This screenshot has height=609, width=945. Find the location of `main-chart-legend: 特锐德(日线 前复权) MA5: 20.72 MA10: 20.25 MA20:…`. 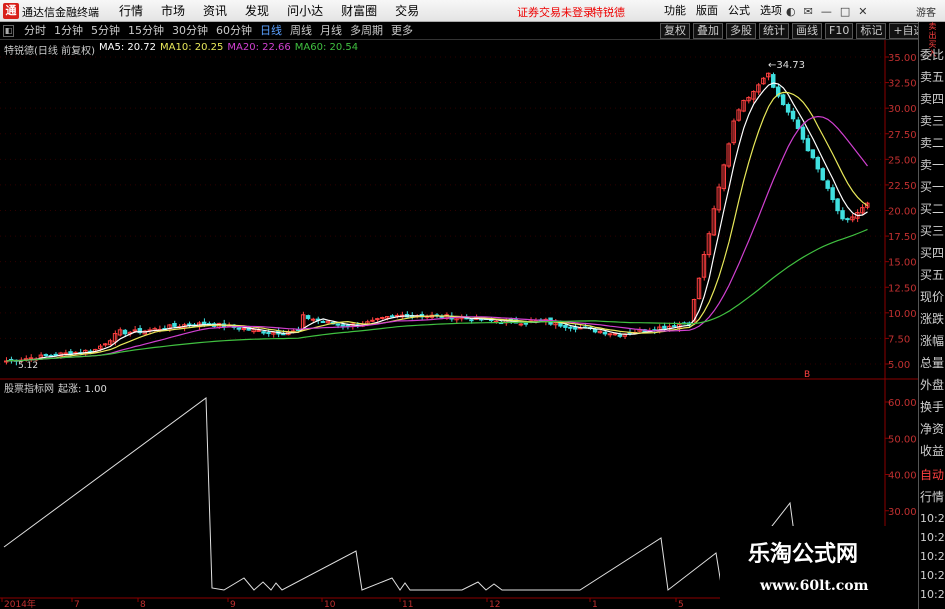

main-chart-legend: 特锐德(日线 前复权) MA5: 20.72 MA10: 20.25 MA20:… is located at coordinates (181, 49).